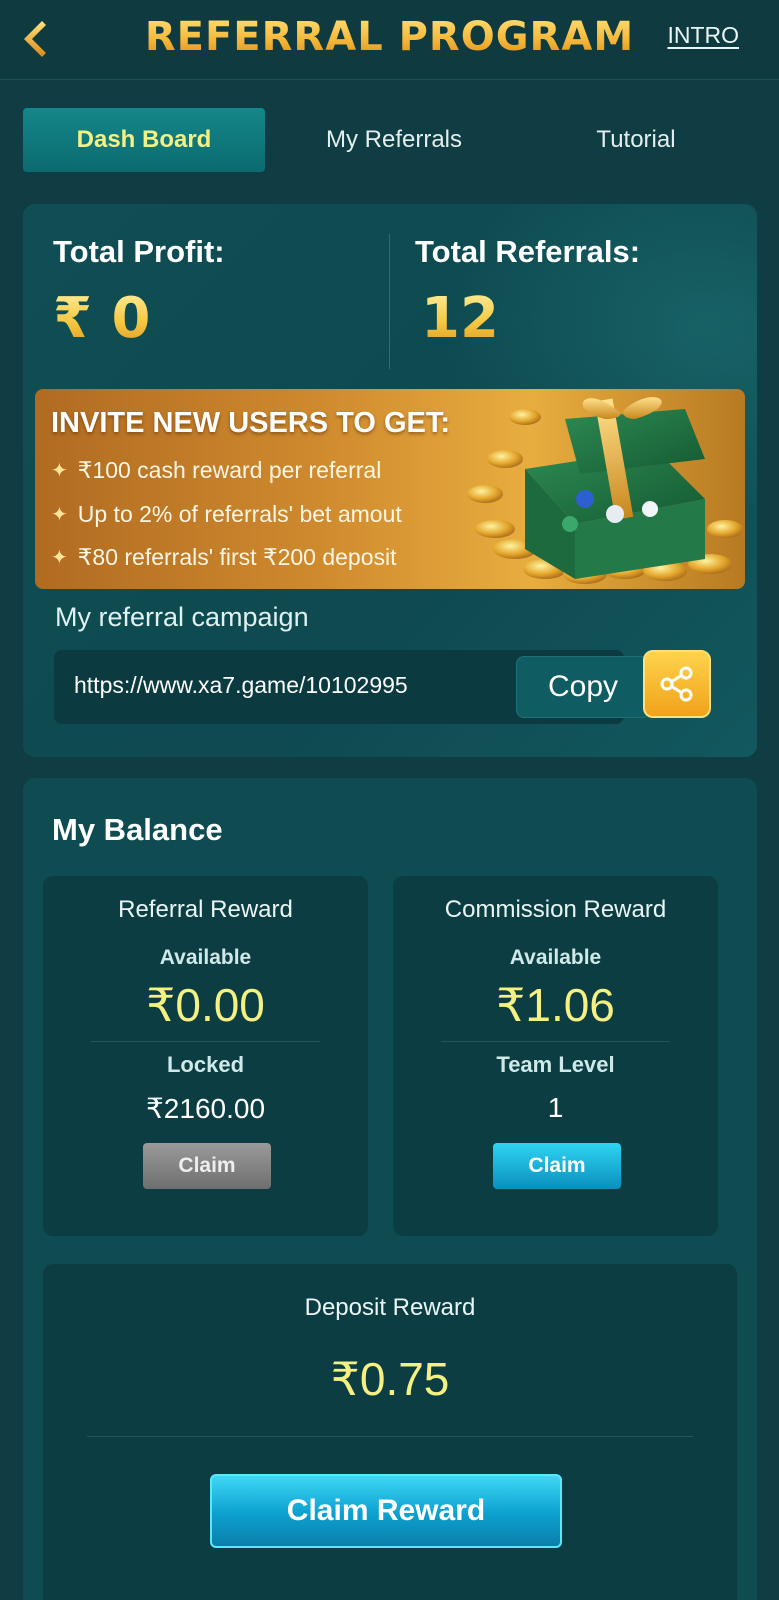 This screenshot has width=779, height=1600. Describe the element at coordinates (390, 1307) in the screenshot. I see `deposit-reward-title: Deposit Reward` at that location.